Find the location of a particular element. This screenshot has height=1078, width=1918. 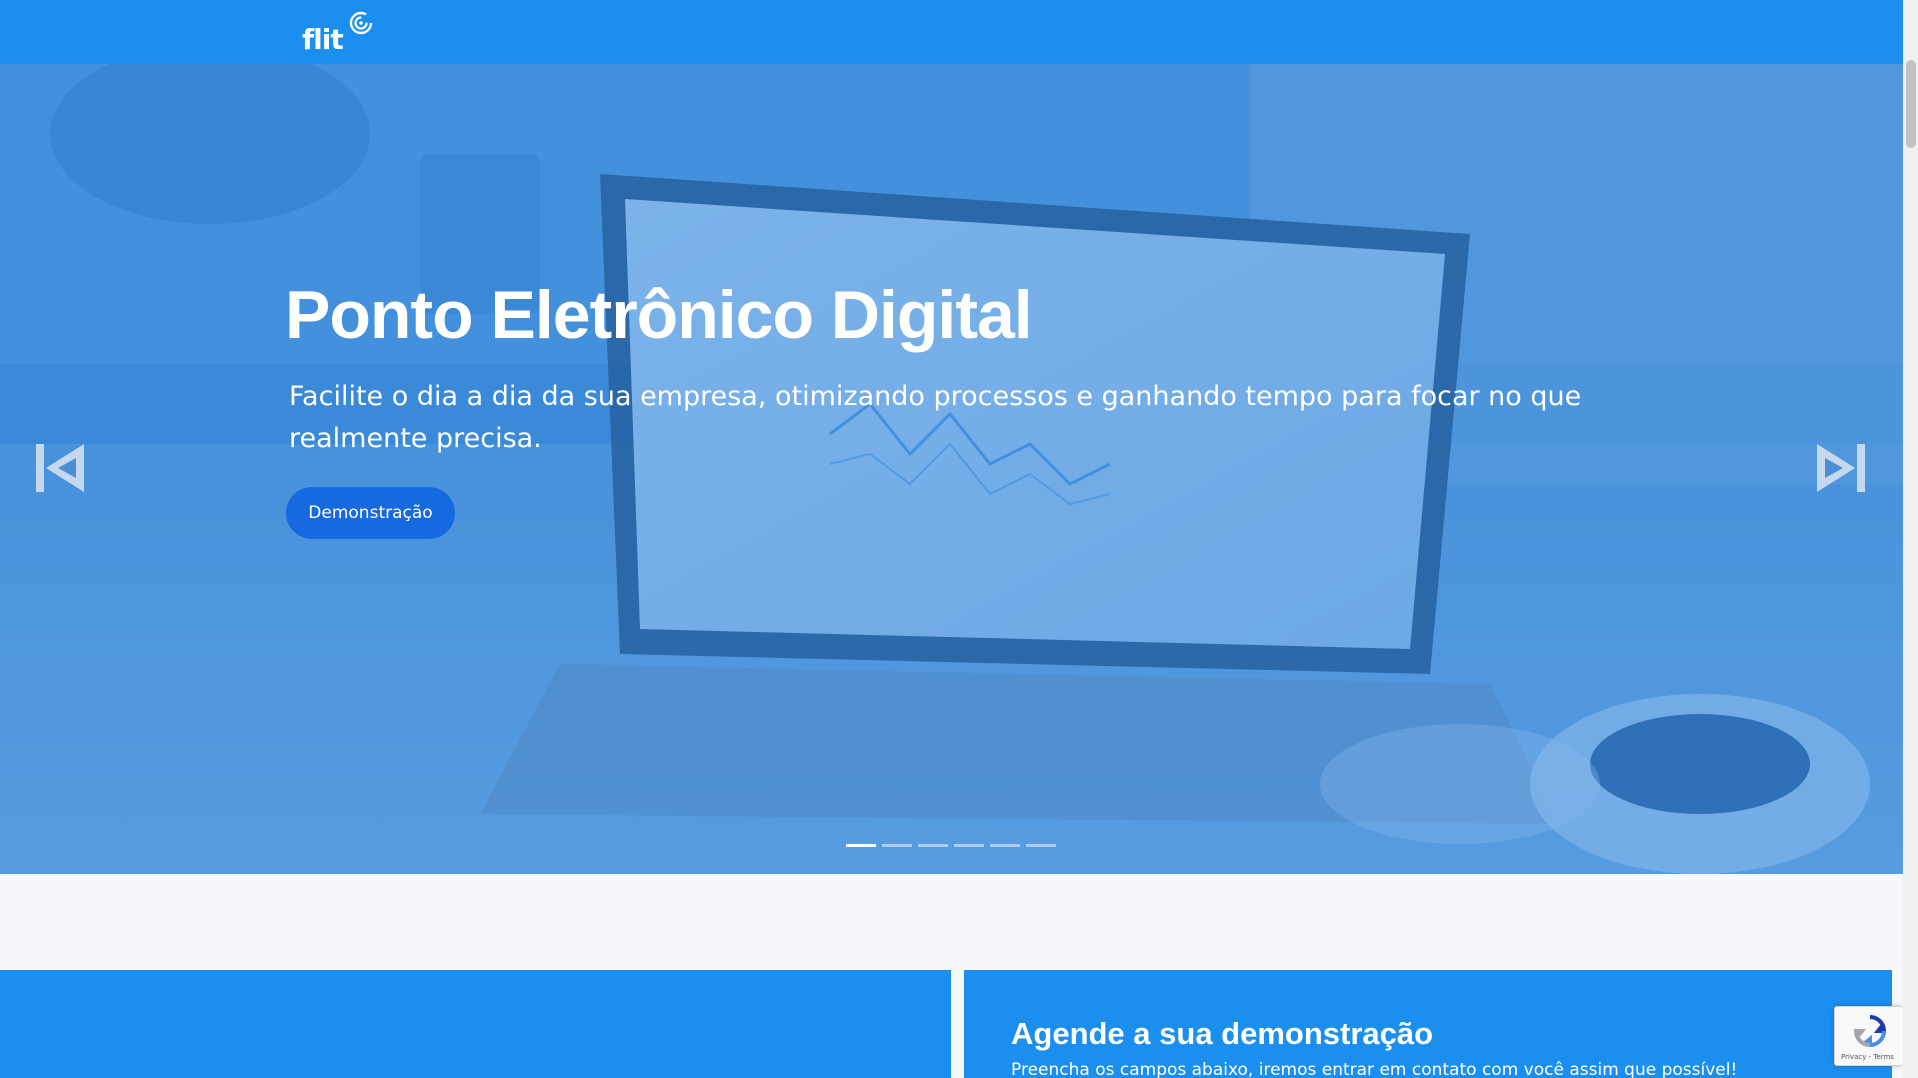

demo-button: Demonstração is located at coordinates (370, 513).